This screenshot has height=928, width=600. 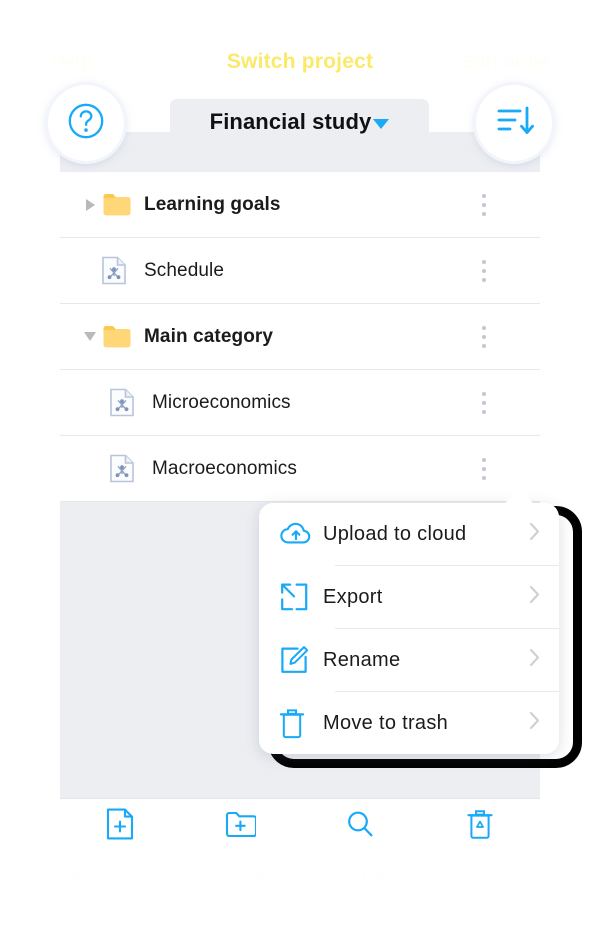 I want to click on annotation-new-folder: New folder, so click(x=240, y=874).